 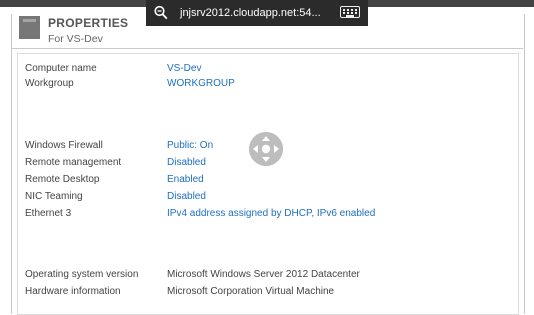 What do you see at coordinates (270, 198) in the screenshot?
I see `property-row-nic-teaming: NIC Teaming Disabled` at bounding box center [270, 198].